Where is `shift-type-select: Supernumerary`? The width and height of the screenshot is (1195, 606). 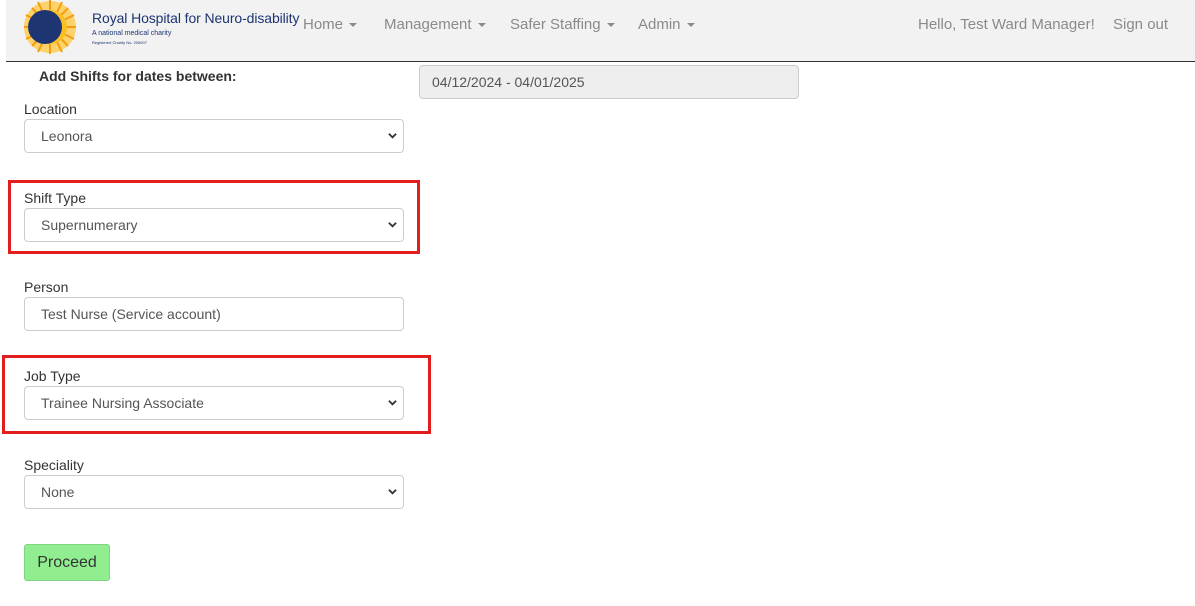 shift-type-select: Supernumerary is located at coordinates (214, 225).